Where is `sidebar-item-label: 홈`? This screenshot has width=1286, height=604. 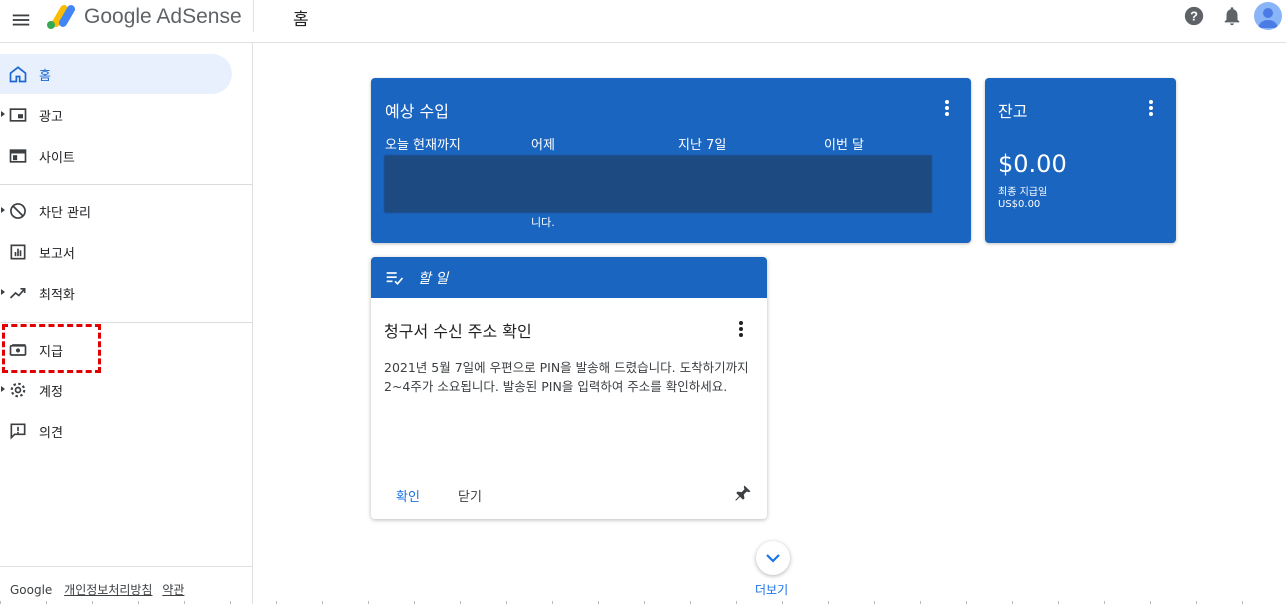
sidebar-item-label: 홈 is located at coordinates (45, 76).